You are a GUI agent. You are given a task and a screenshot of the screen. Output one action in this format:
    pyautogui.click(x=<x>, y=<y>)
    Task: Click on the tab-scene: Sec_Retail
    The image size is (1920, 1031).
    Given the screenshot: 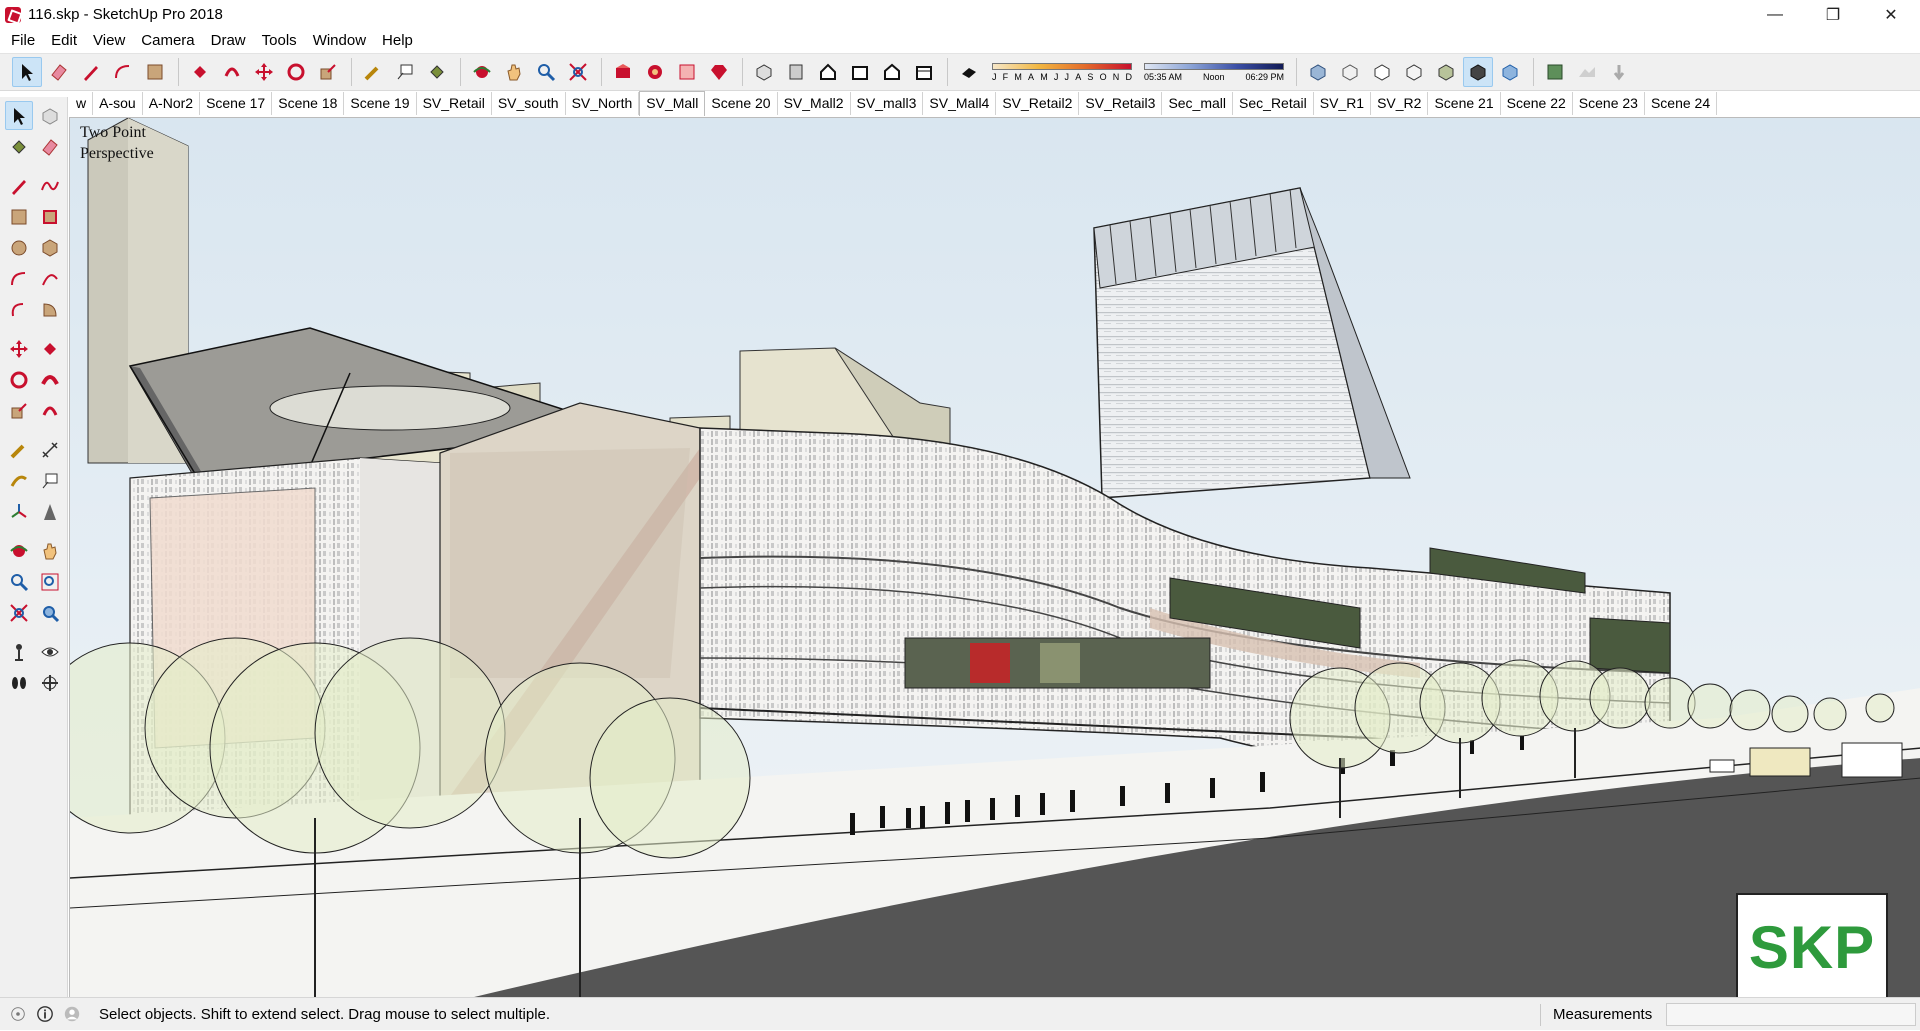 What is the action you would take?
    pyautogui.click(x=1273, y=103)
    